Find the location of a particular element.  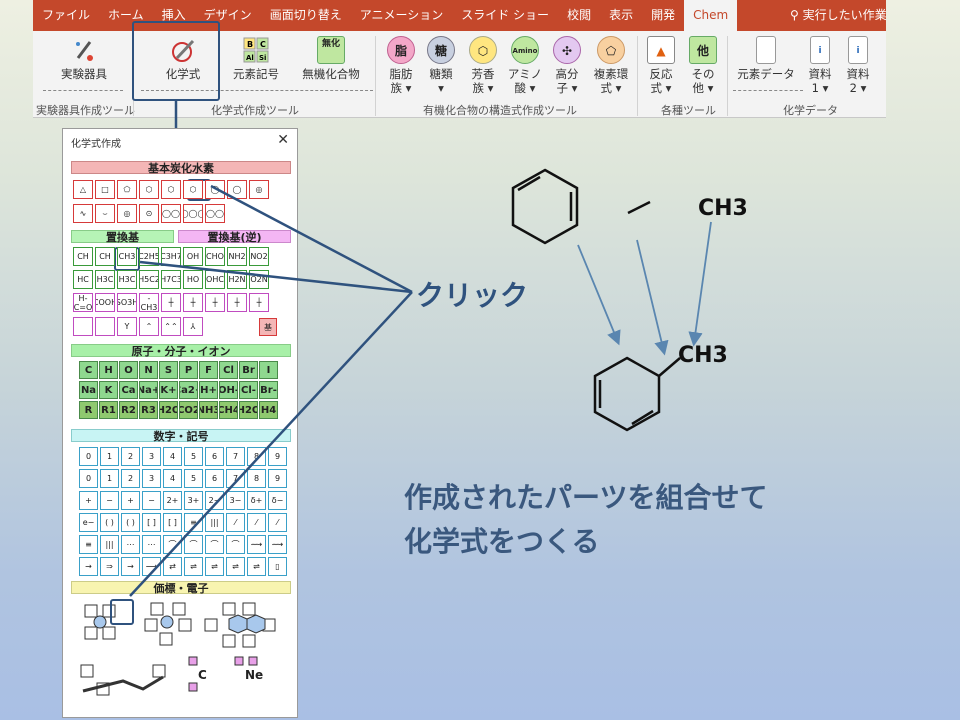

ch3-product-label: CH3 is located at coordinates (703, 355).